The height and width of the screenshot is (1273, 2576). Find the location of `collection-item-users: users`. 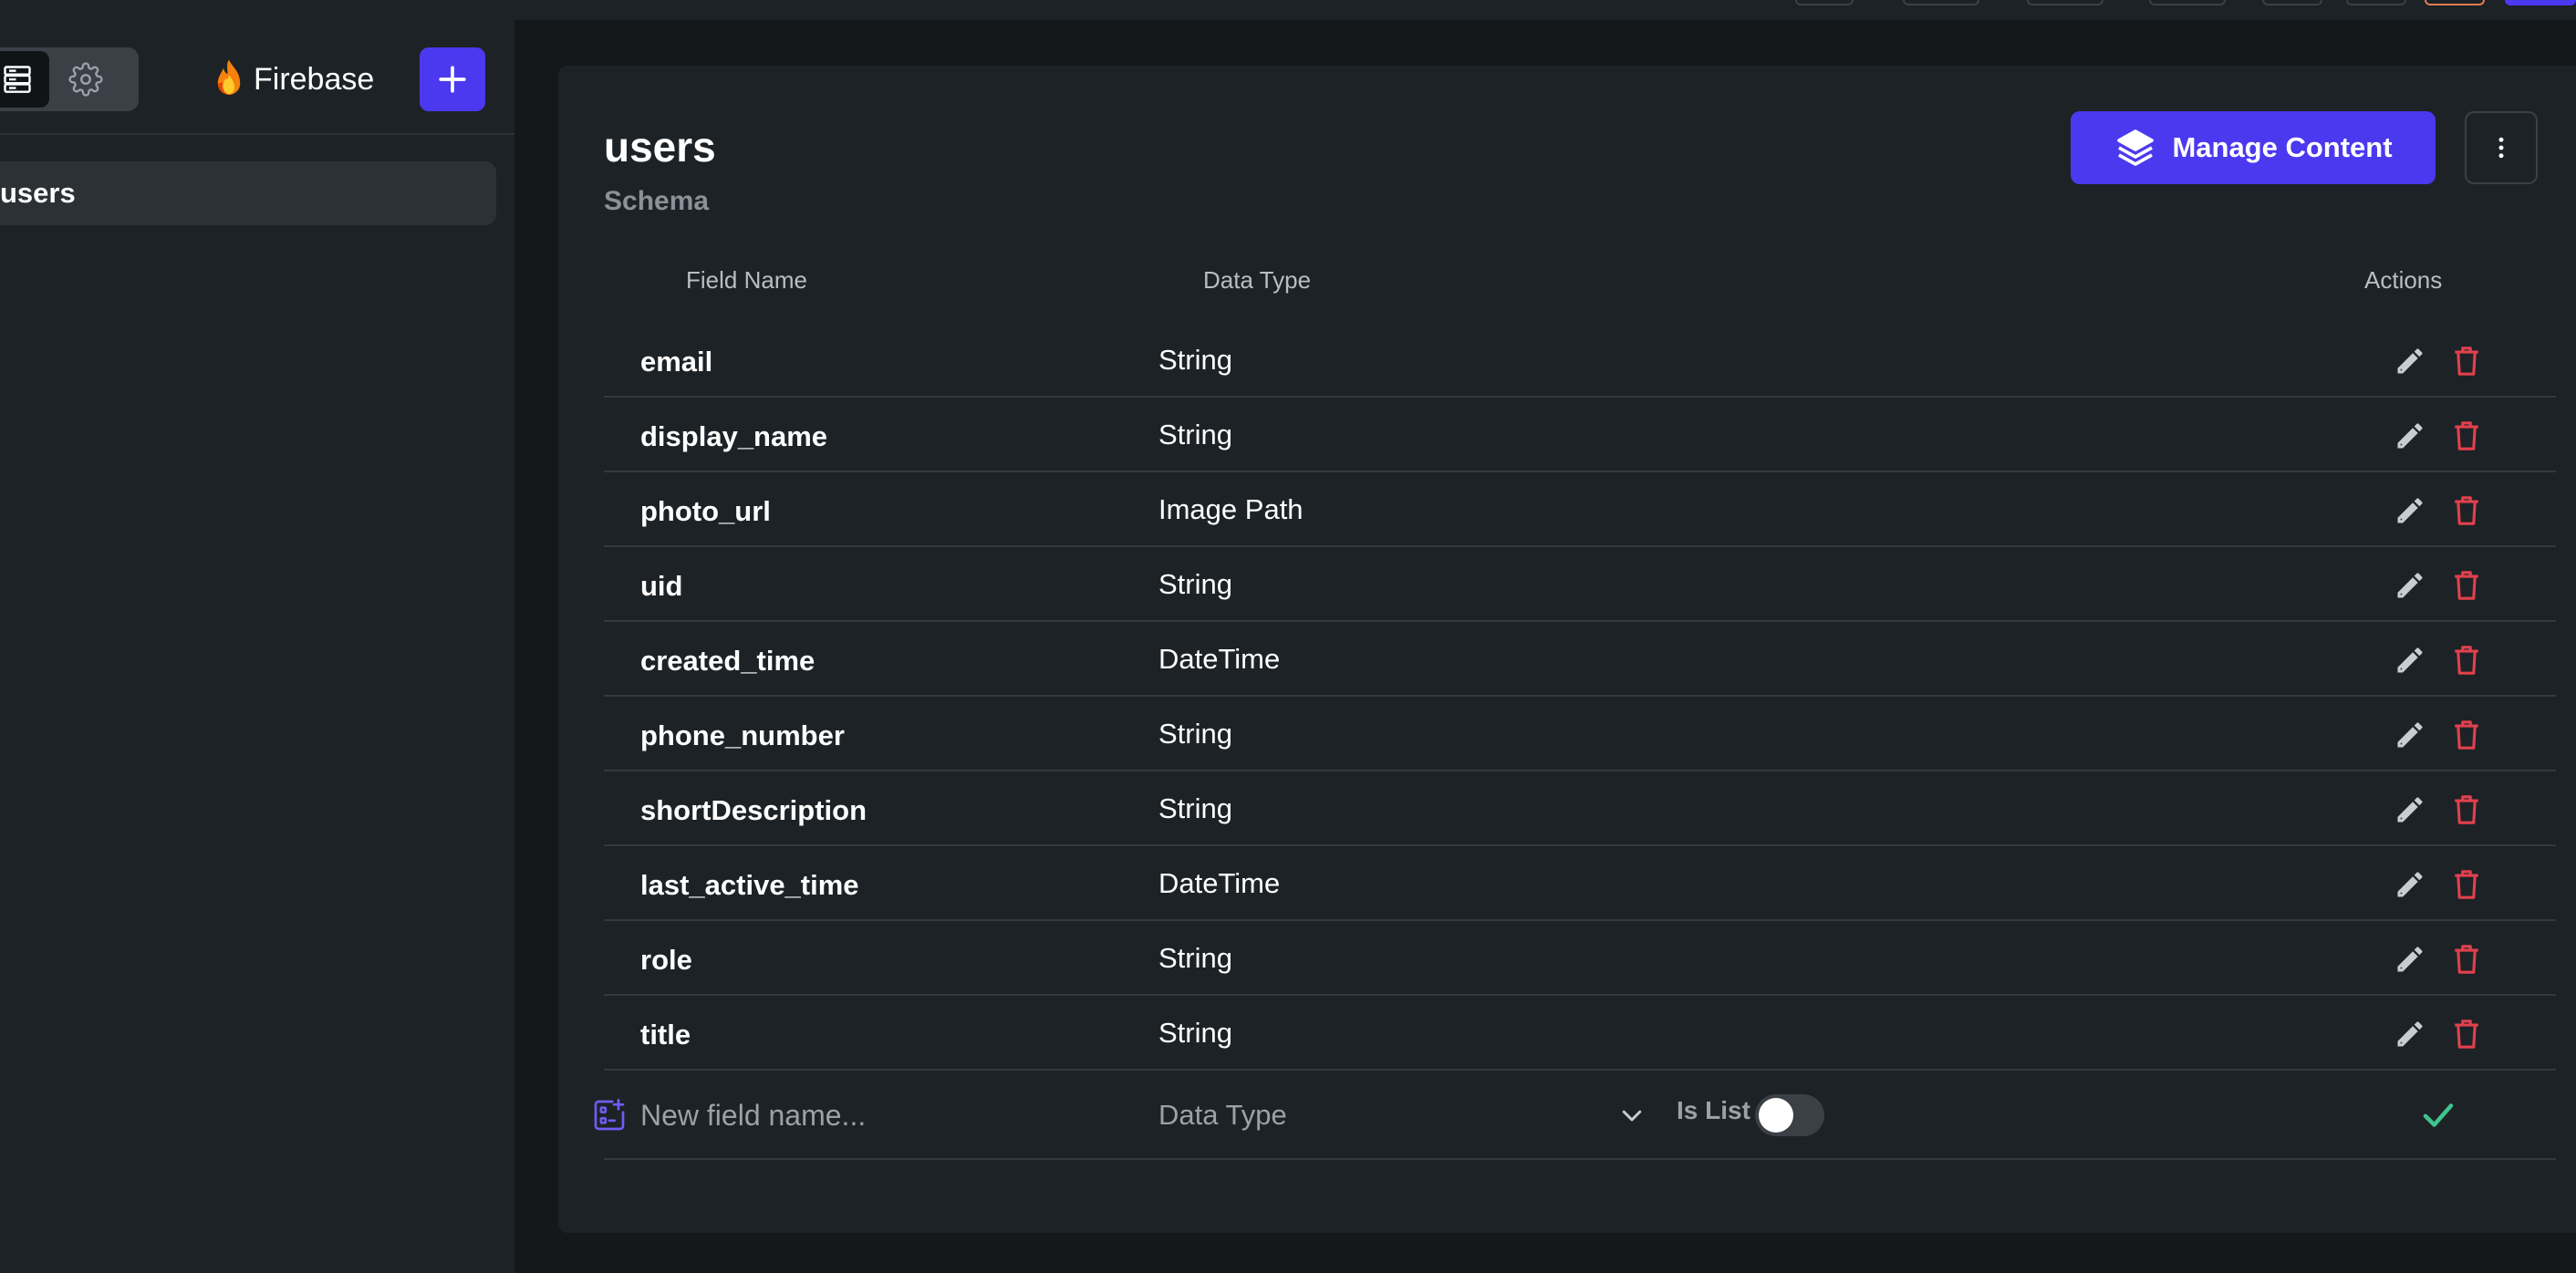

collection-item-users: users is located at coordinates (248, 193).